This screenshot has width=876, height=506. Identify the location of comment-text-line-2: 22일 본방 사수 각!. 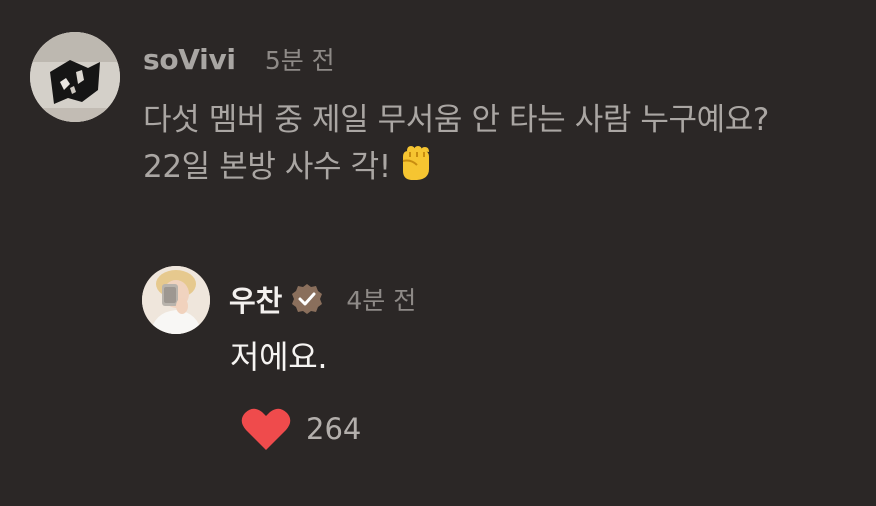
(267, 167).